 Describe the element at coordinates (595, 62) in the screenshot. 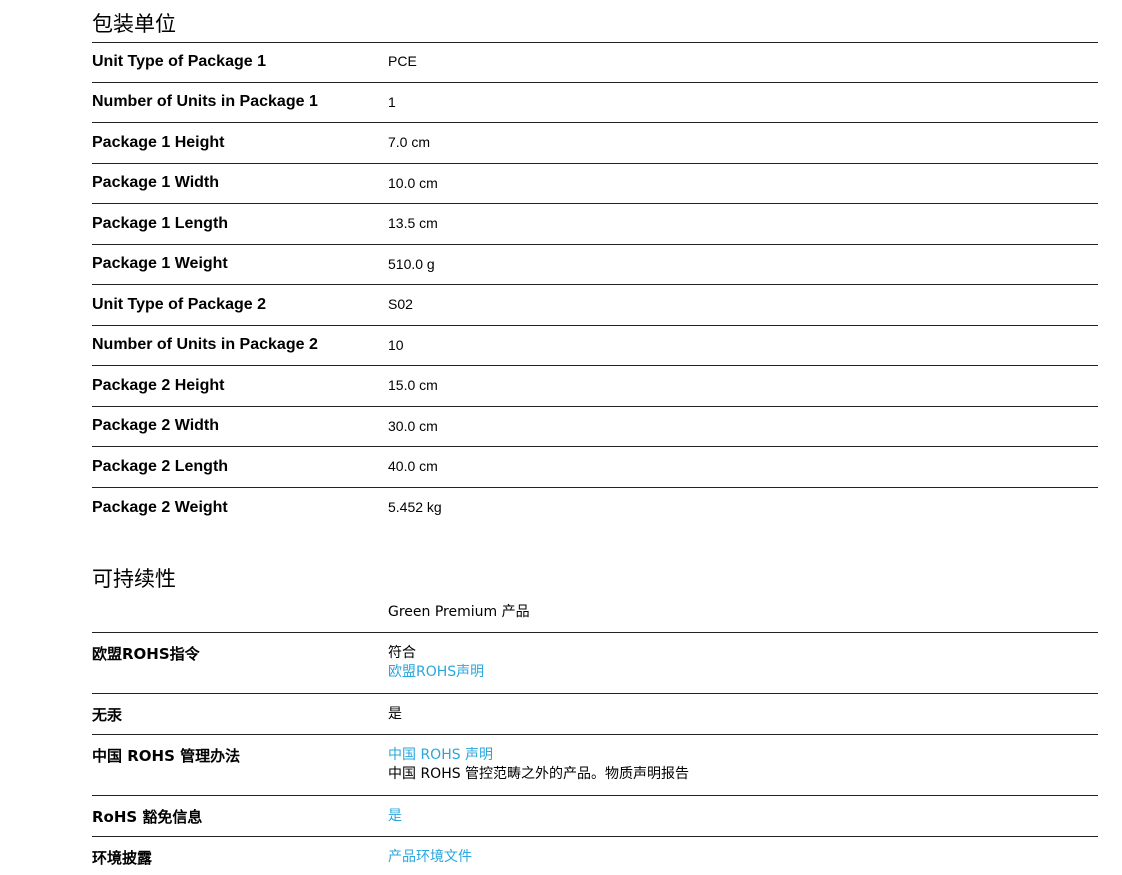

I see `table-row: Unit Type of Package 1 PCE` at that location.